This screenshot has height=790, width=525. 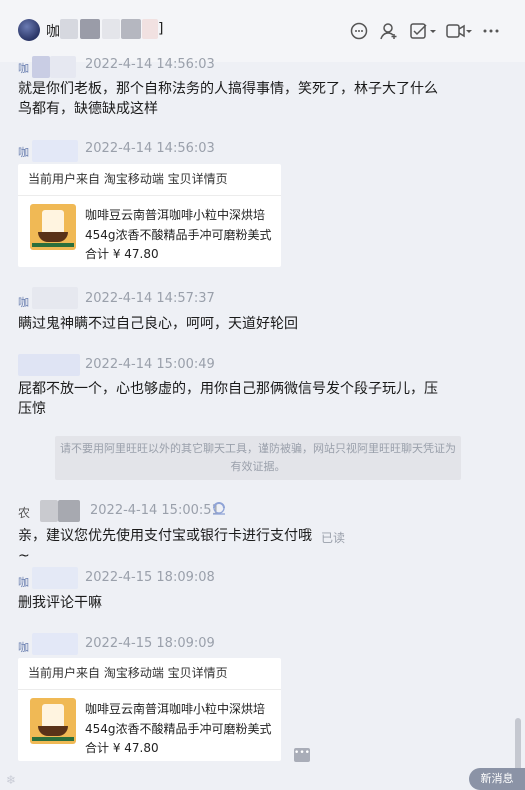 I want to click on avatar, so click(x=29, y=30).